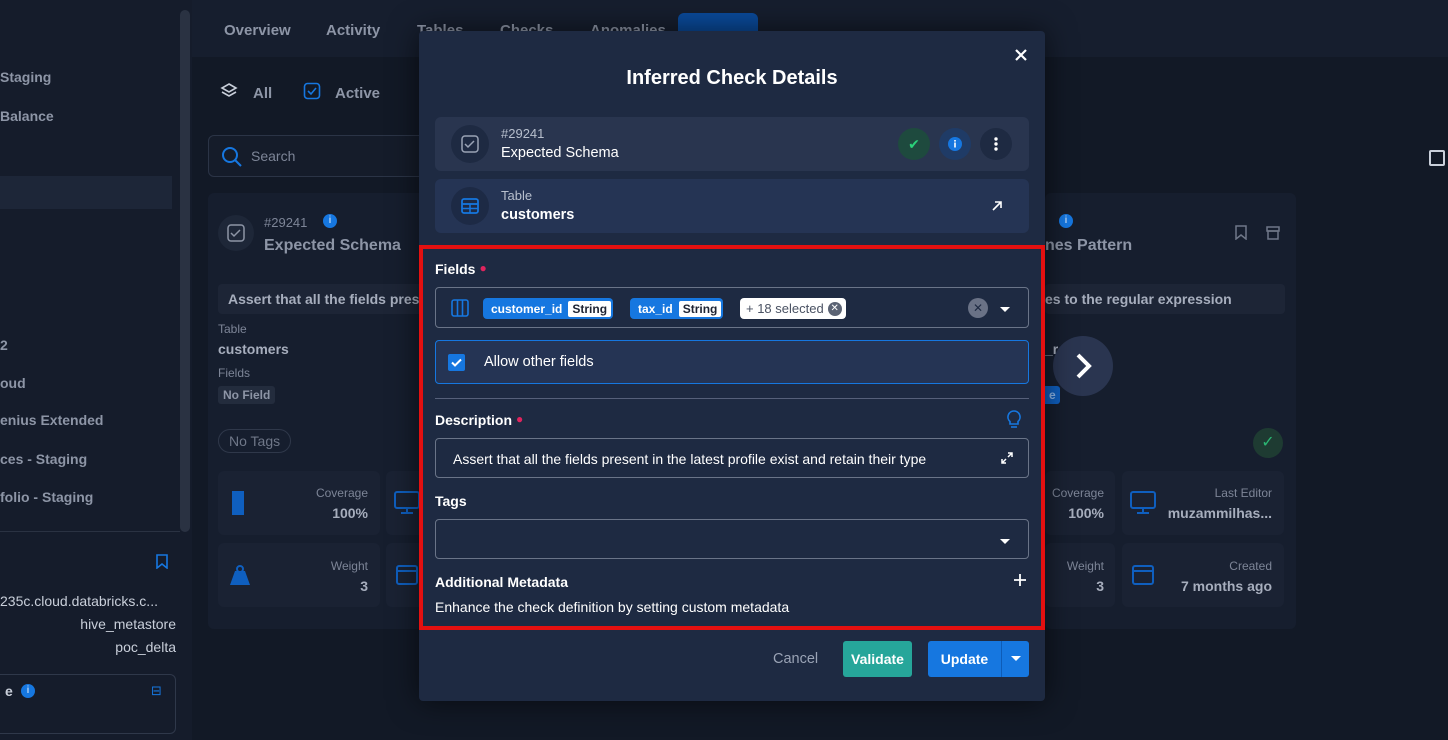 The width and height of the screenshot is (1448, 740). I want to click on update-options-button, so click(1015, 659).